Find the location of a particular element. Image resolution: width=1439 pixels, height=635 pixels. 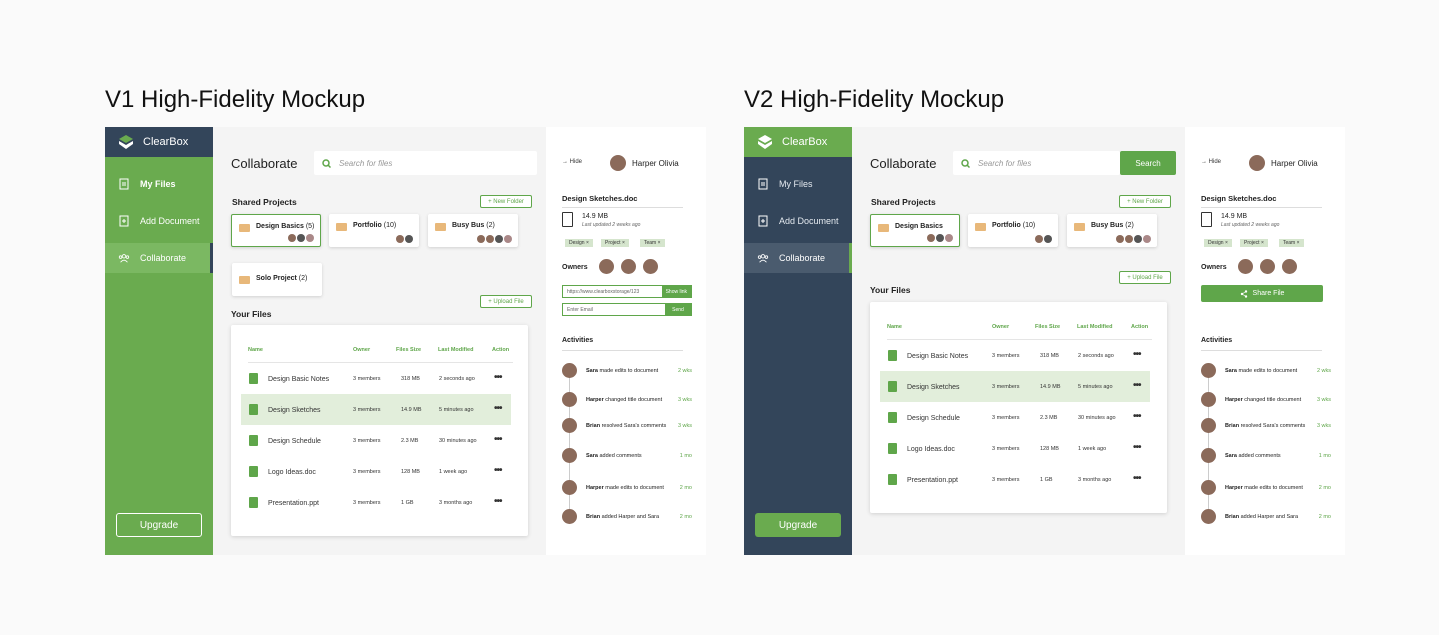

hide-label: Hide is located at coordinates (1215, 162).